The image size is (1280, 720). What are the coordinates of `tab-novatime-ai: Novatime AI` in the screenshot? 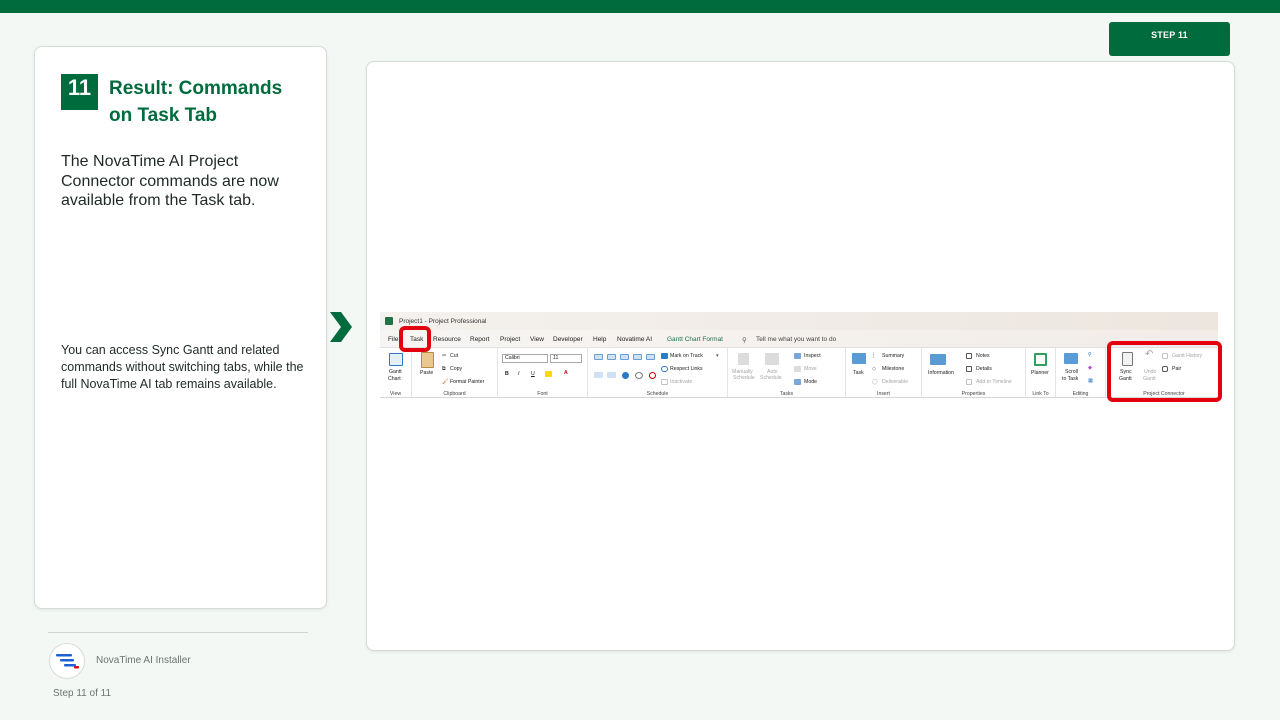 It's located at (634, 339).